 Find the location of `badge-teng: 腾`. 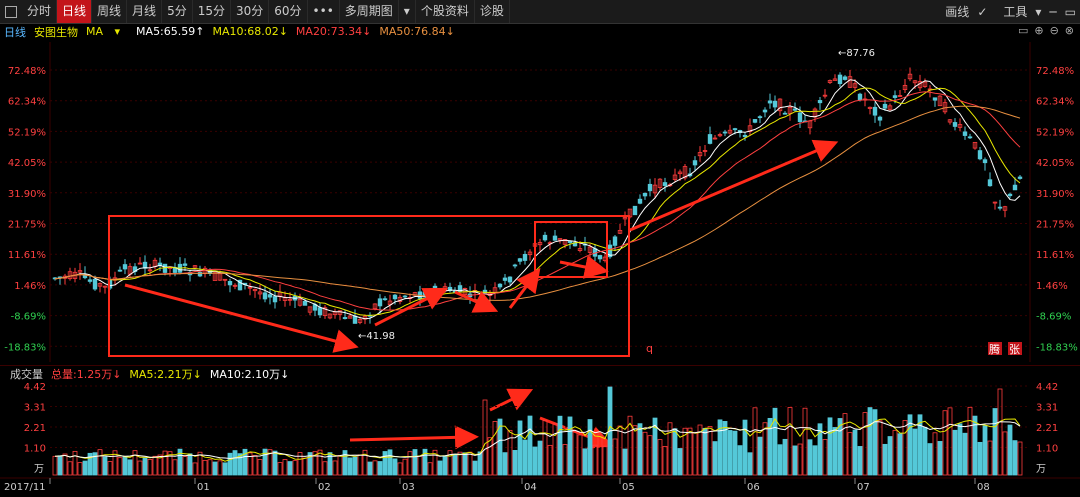

badge-teng: 腾 is located at coordinates (994, 349).